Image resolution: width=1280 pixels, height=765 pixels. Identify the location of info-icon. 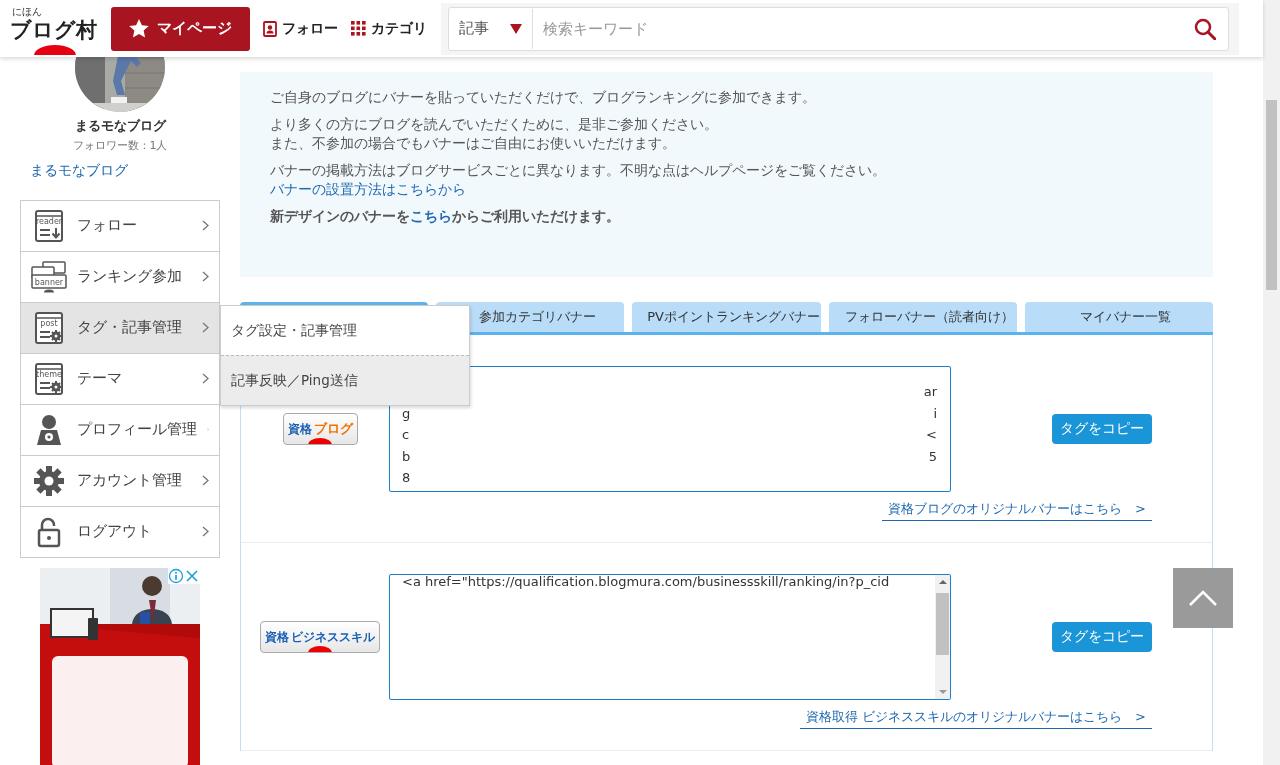
(176, 575).